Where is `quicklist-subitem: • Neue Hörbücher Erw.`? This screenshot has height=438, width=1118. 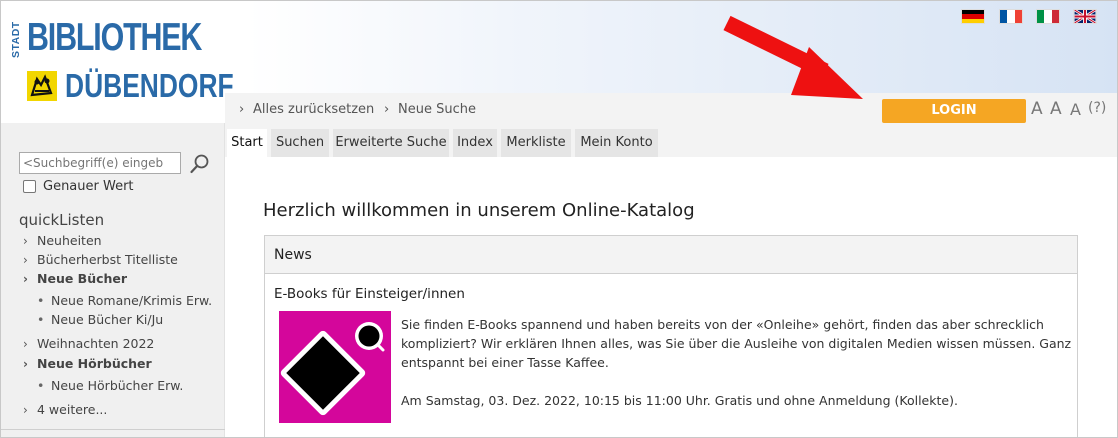
quicklist-subitem: • Neue Hörbücher Erw. is located at coordinates (110, 385).